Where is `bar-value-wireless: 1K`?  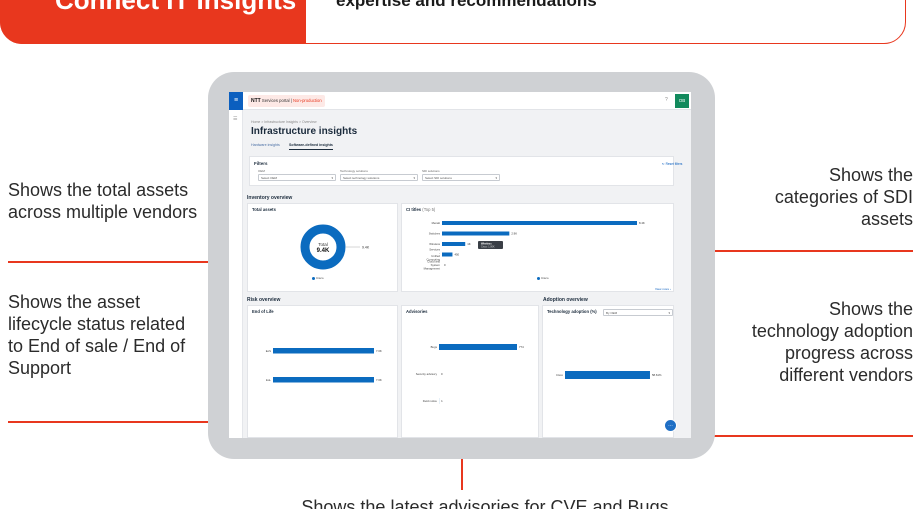
bar-value-wireless: 1K is located at coordinates (469, 244).